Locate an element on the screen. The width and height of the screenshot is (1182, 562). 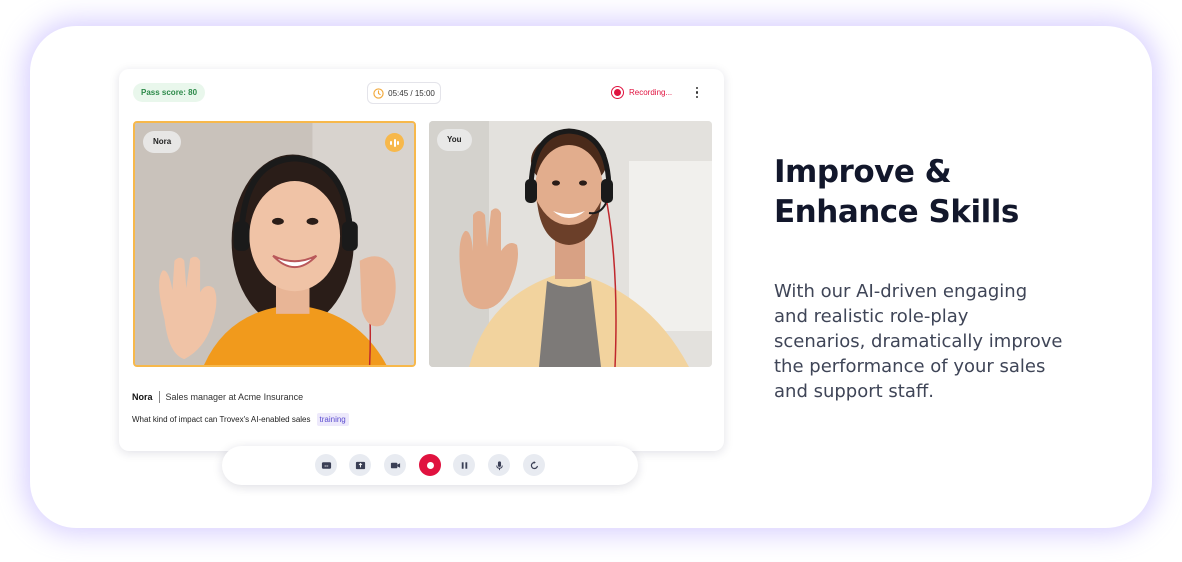
you-video-image is located at coordinates (570, 244).